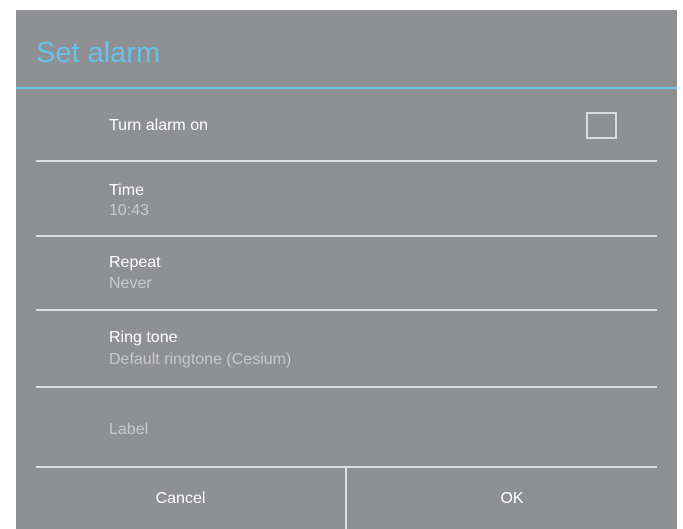  Describe the element at coordinates (200, 359) in the screenshot. I see `ringtone-value: Default ringtone (Cesium)` at that location.